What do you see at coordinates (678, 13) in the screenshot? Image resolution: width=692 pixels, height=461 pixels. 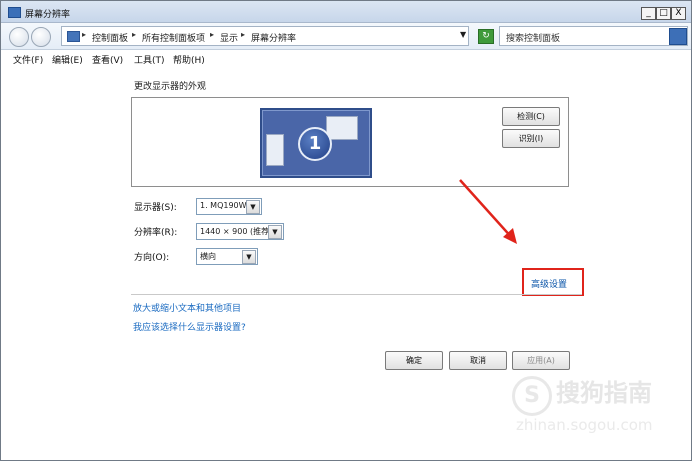 I see `close-button: X` at bounding box center [678, 13].